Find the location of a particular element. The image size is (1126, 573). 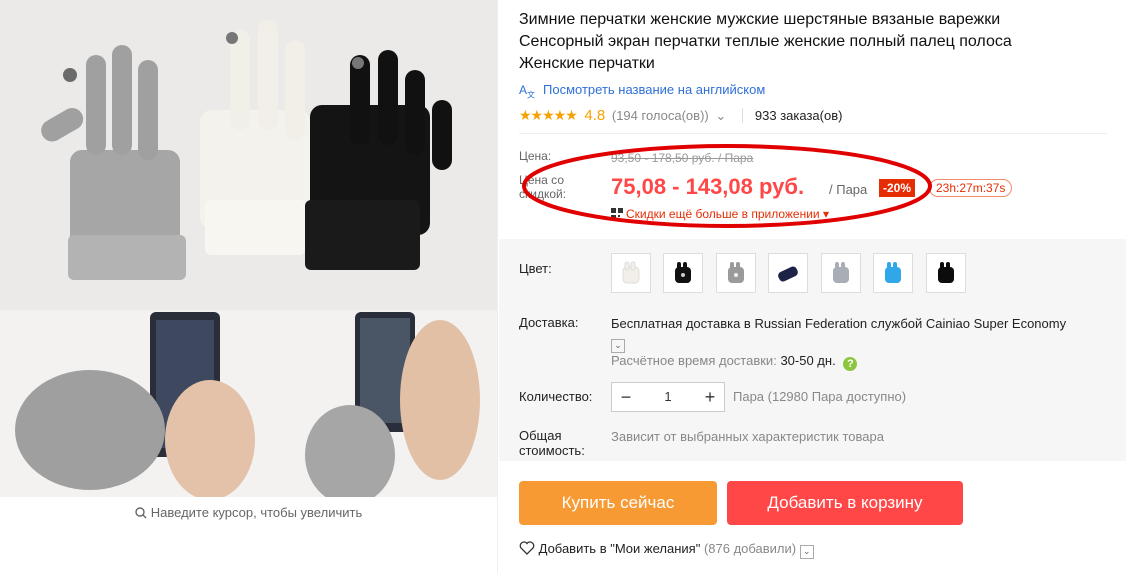

color-swatch-black-buttons is located at coordinates (683, 273).